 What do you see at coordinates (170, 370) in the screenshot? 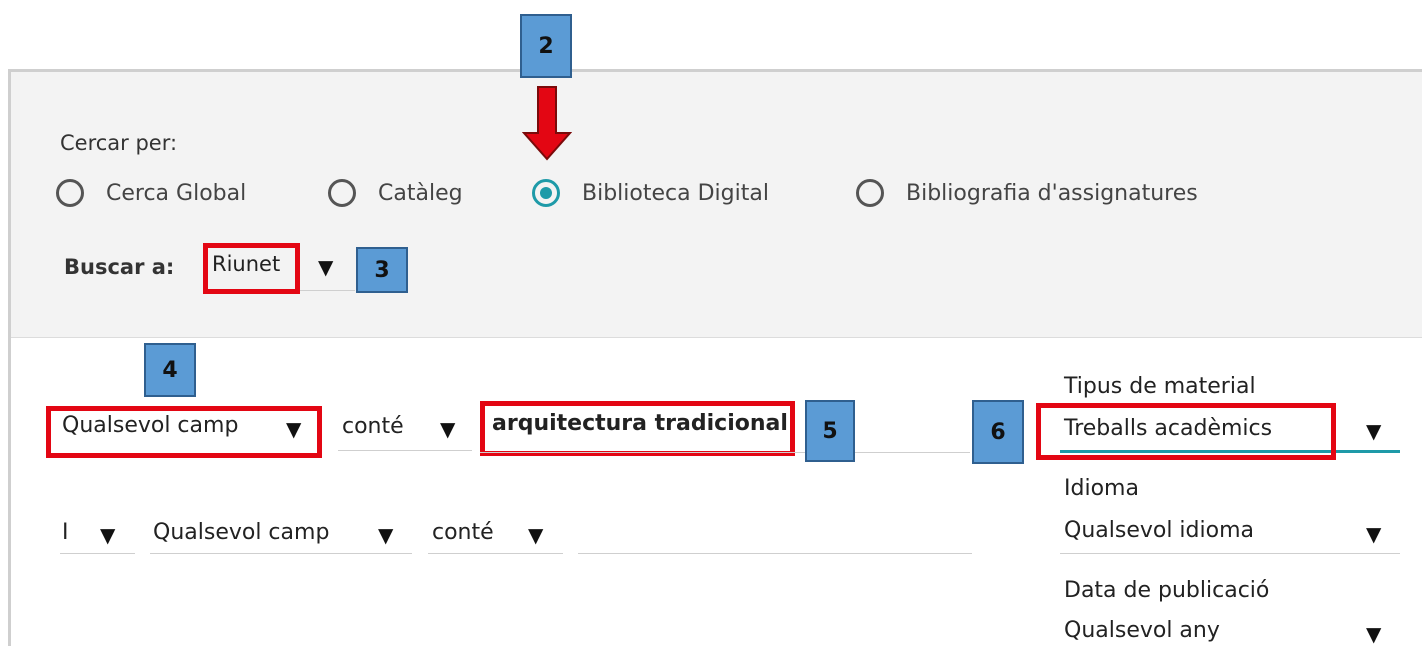
I see `annotation-badge-4: 4` at bounding box center [170, 370].